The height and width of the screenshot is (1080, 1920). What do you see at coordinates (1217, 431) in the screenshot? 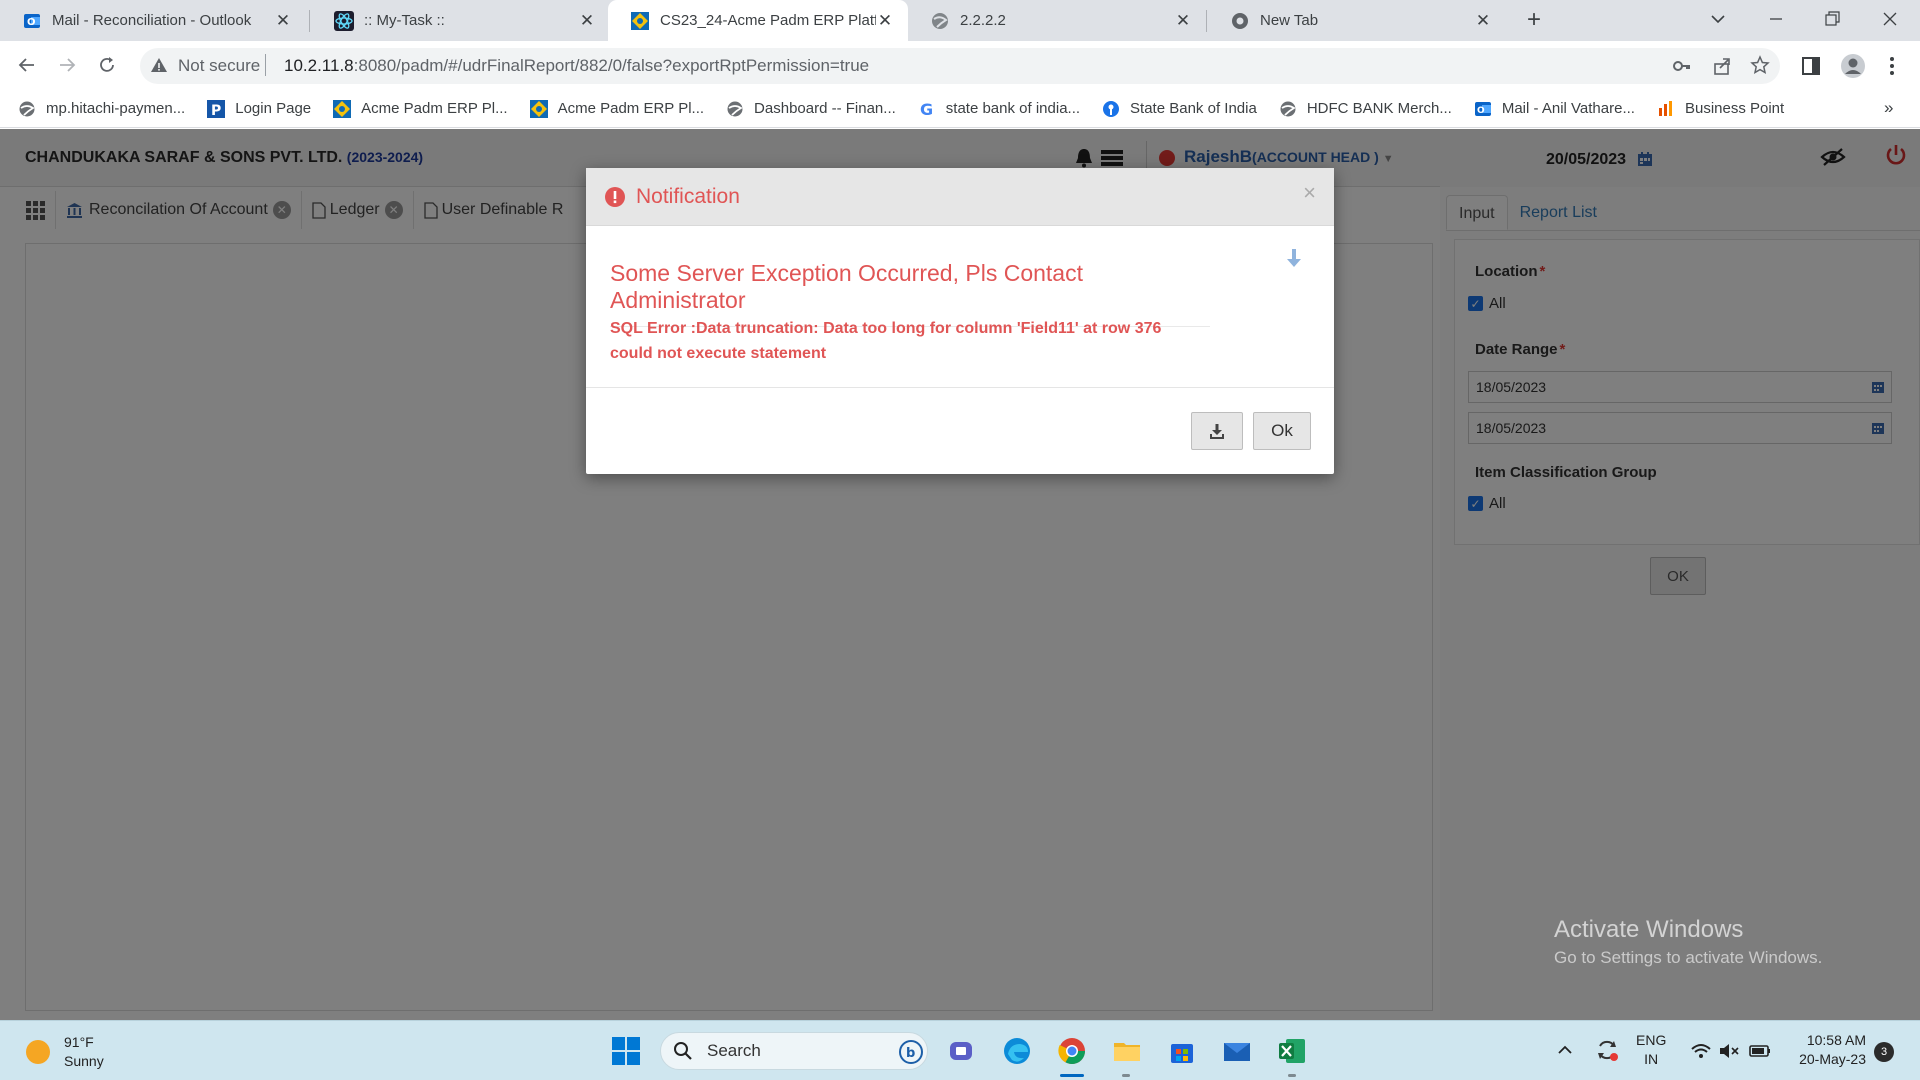
I see `download-button` at bounding box center [1217, 431].